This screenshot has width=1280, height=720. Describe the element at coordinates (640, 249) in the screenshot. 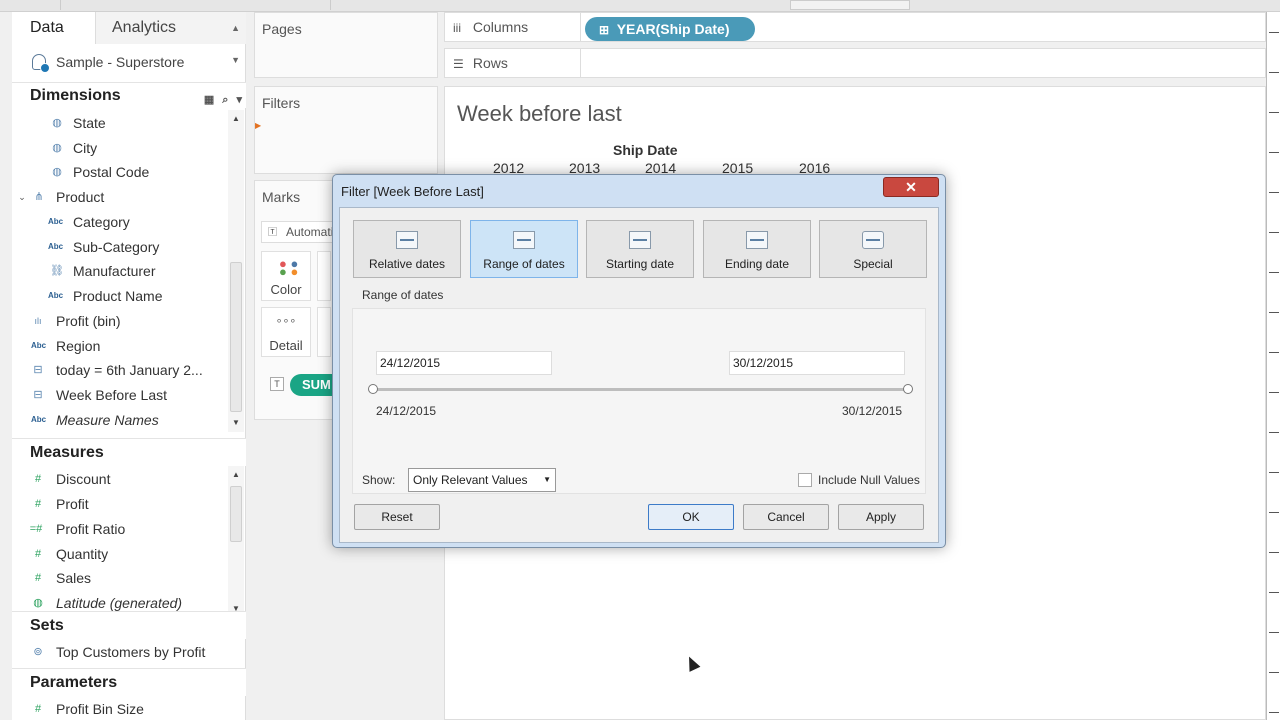

I see `mode-starting-date-button: Starting date` at that location.